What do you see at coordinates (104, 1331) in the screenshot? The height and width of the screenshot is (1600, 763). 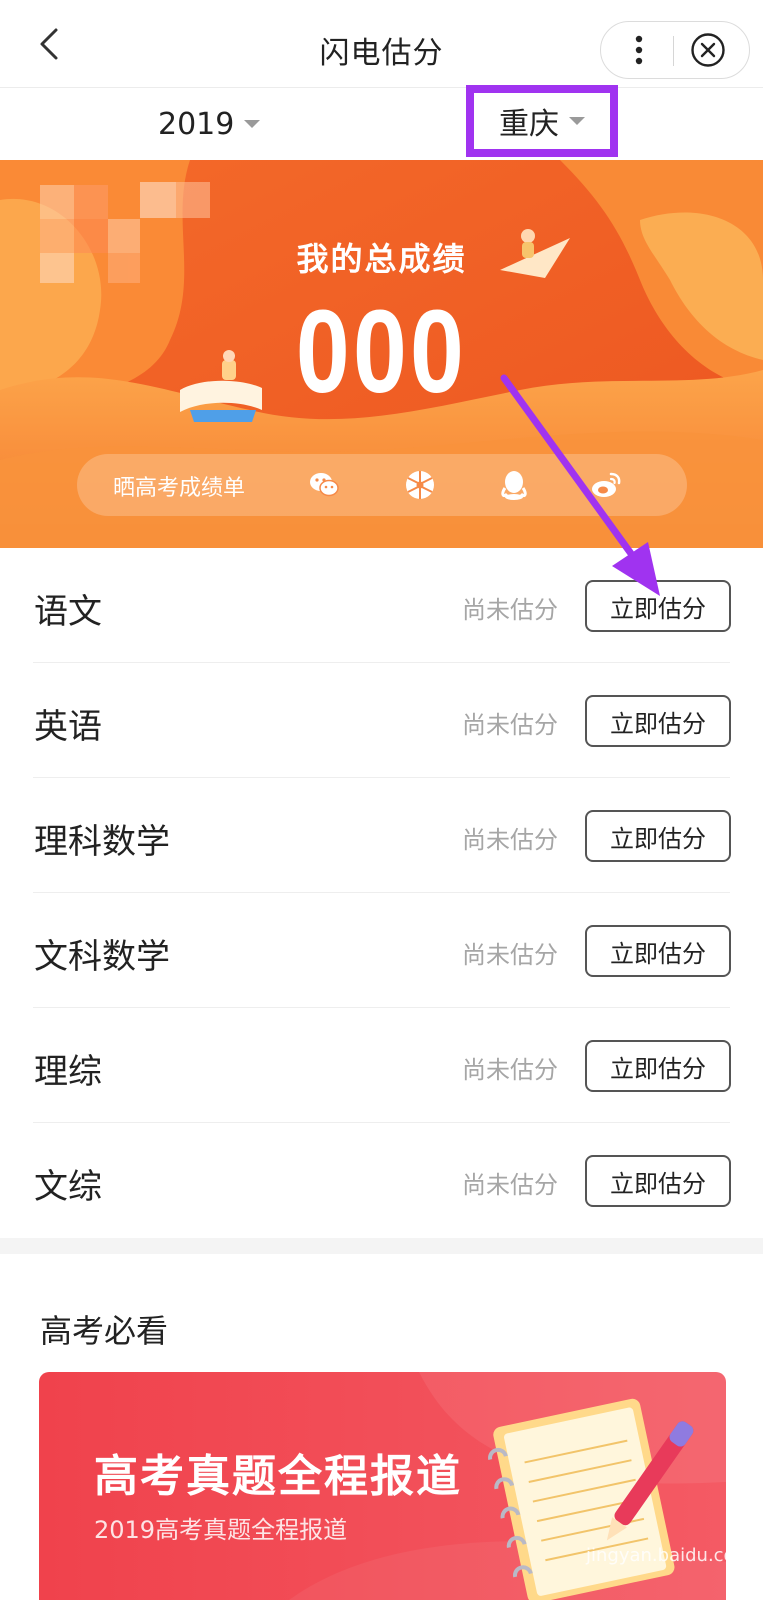 I see `must-see-title: 高考必看` at bounding box center [104, 1331].